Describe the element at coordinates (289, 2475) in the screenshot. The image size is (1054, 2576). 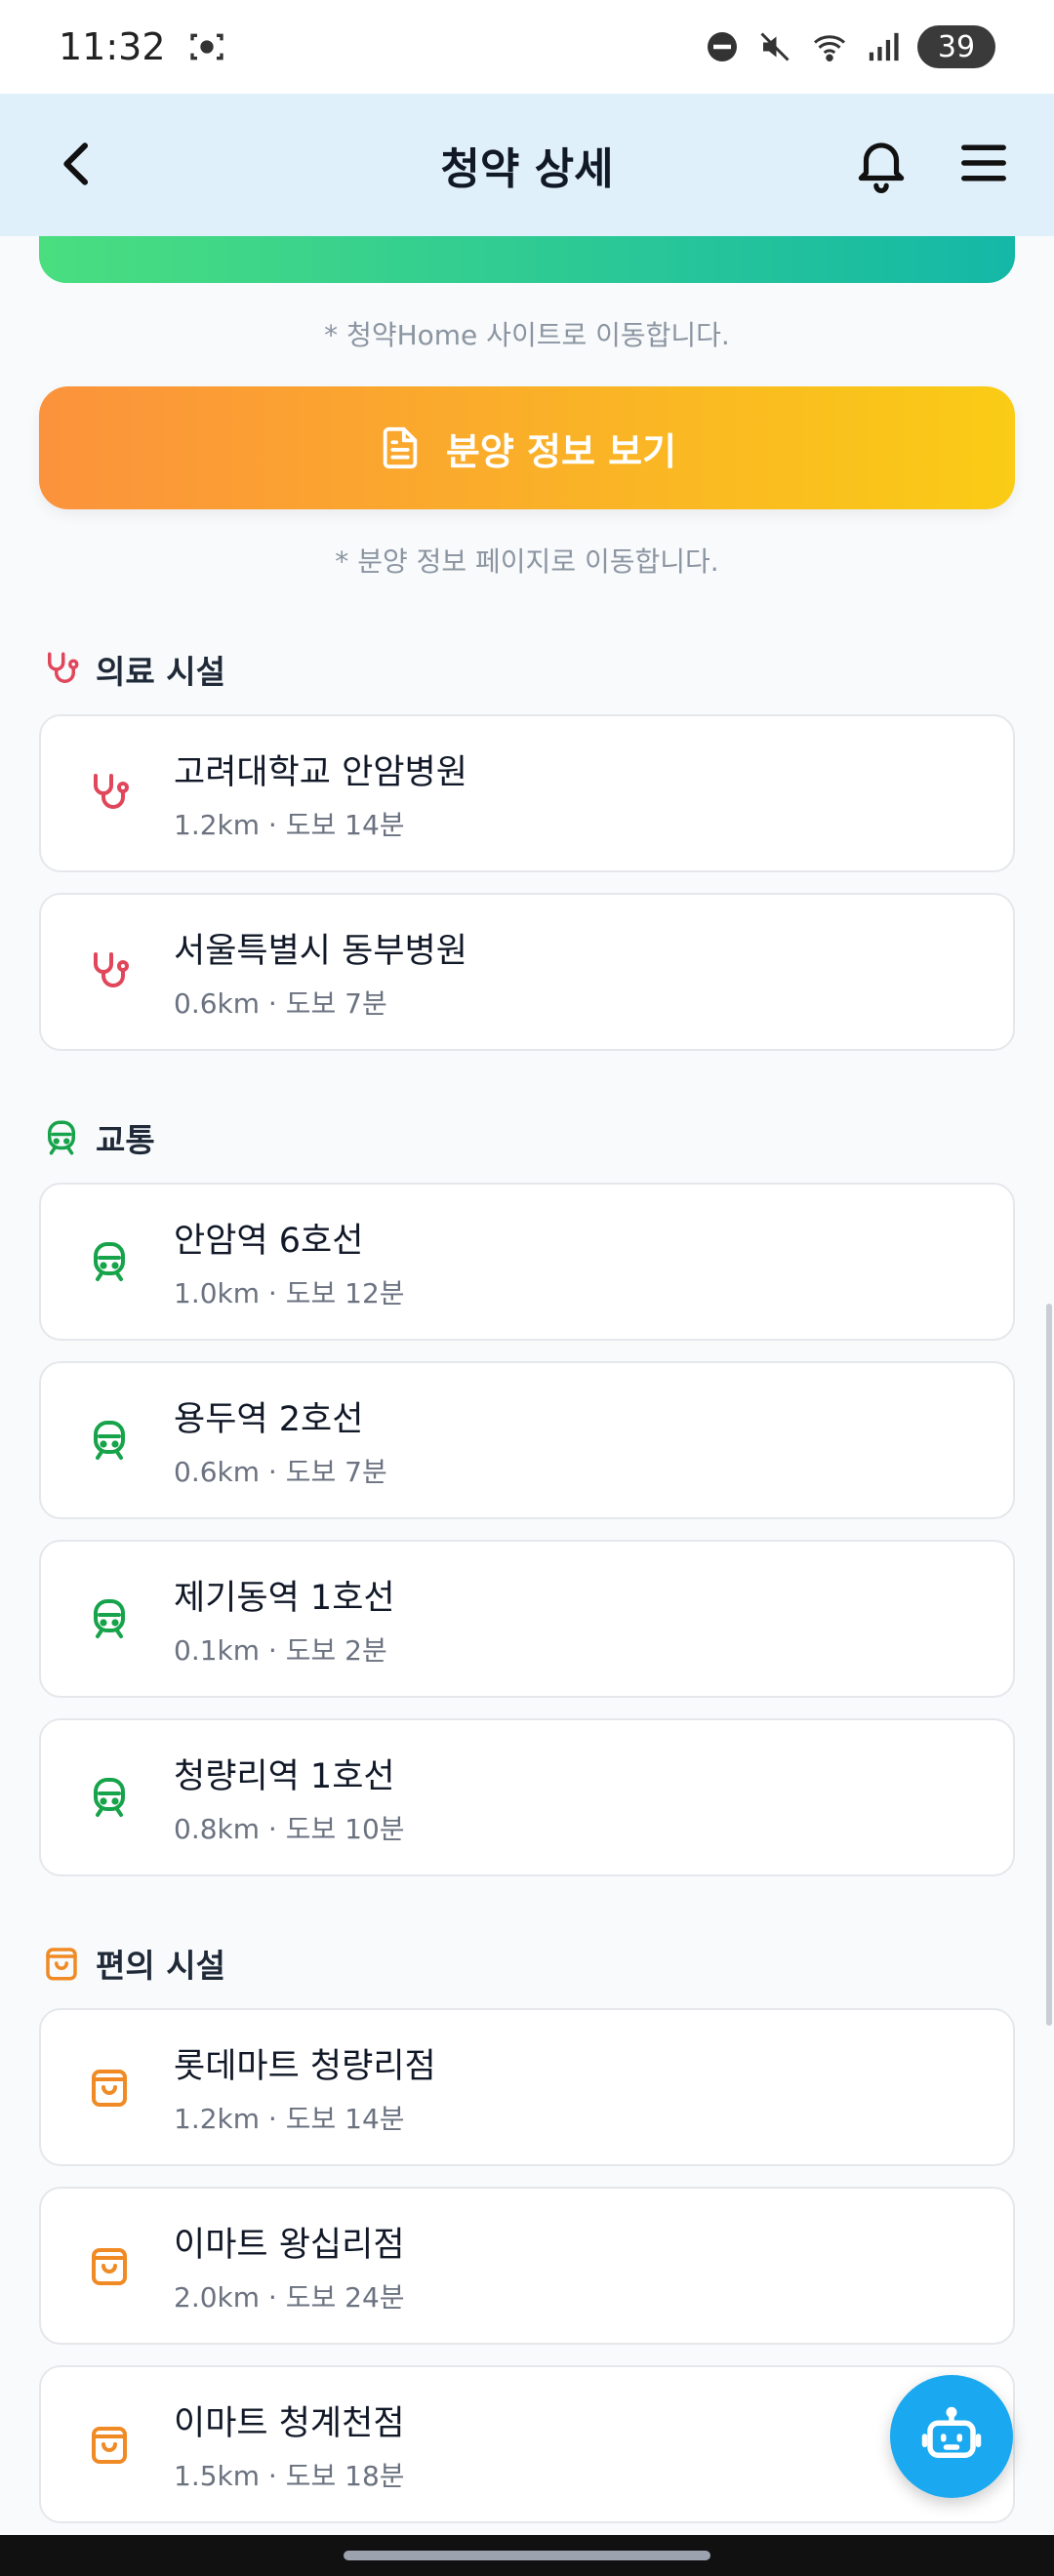
I see `facility-distance: 1.5km · 도보 18분` at that location.